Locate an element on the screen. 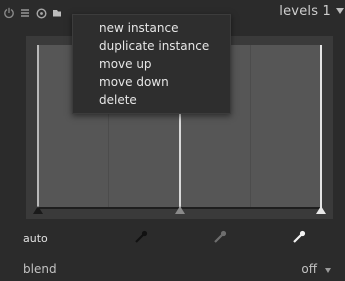 This screenshot has height=281, width=345. menu-item-delete: delete is located at coordinates (151, 100).